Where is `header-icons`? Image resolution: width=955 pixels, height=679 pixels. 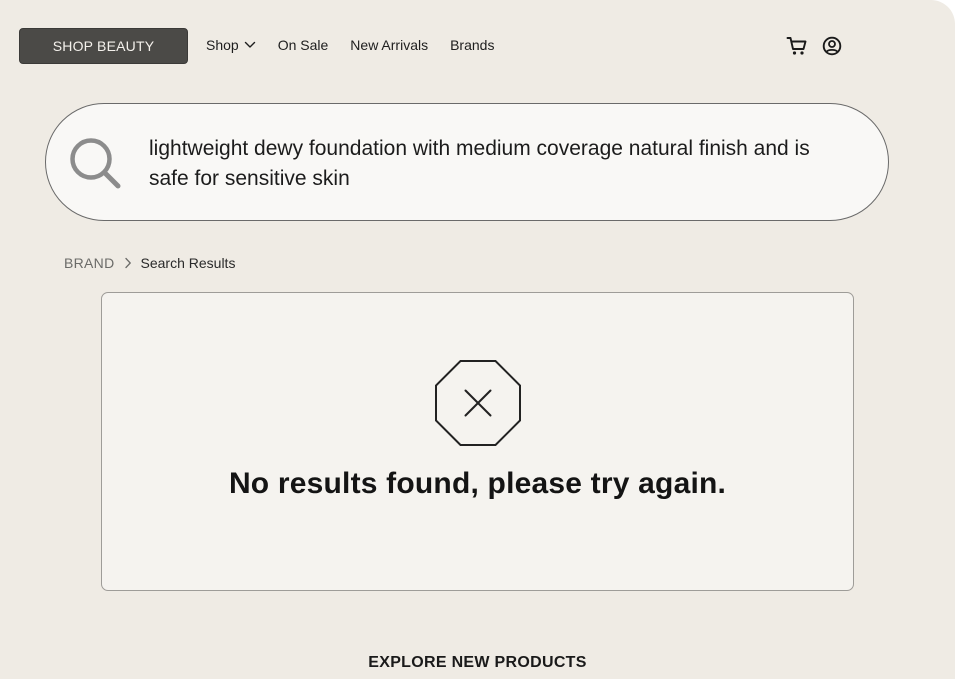 header-icons is located at coordinates (814, 46).